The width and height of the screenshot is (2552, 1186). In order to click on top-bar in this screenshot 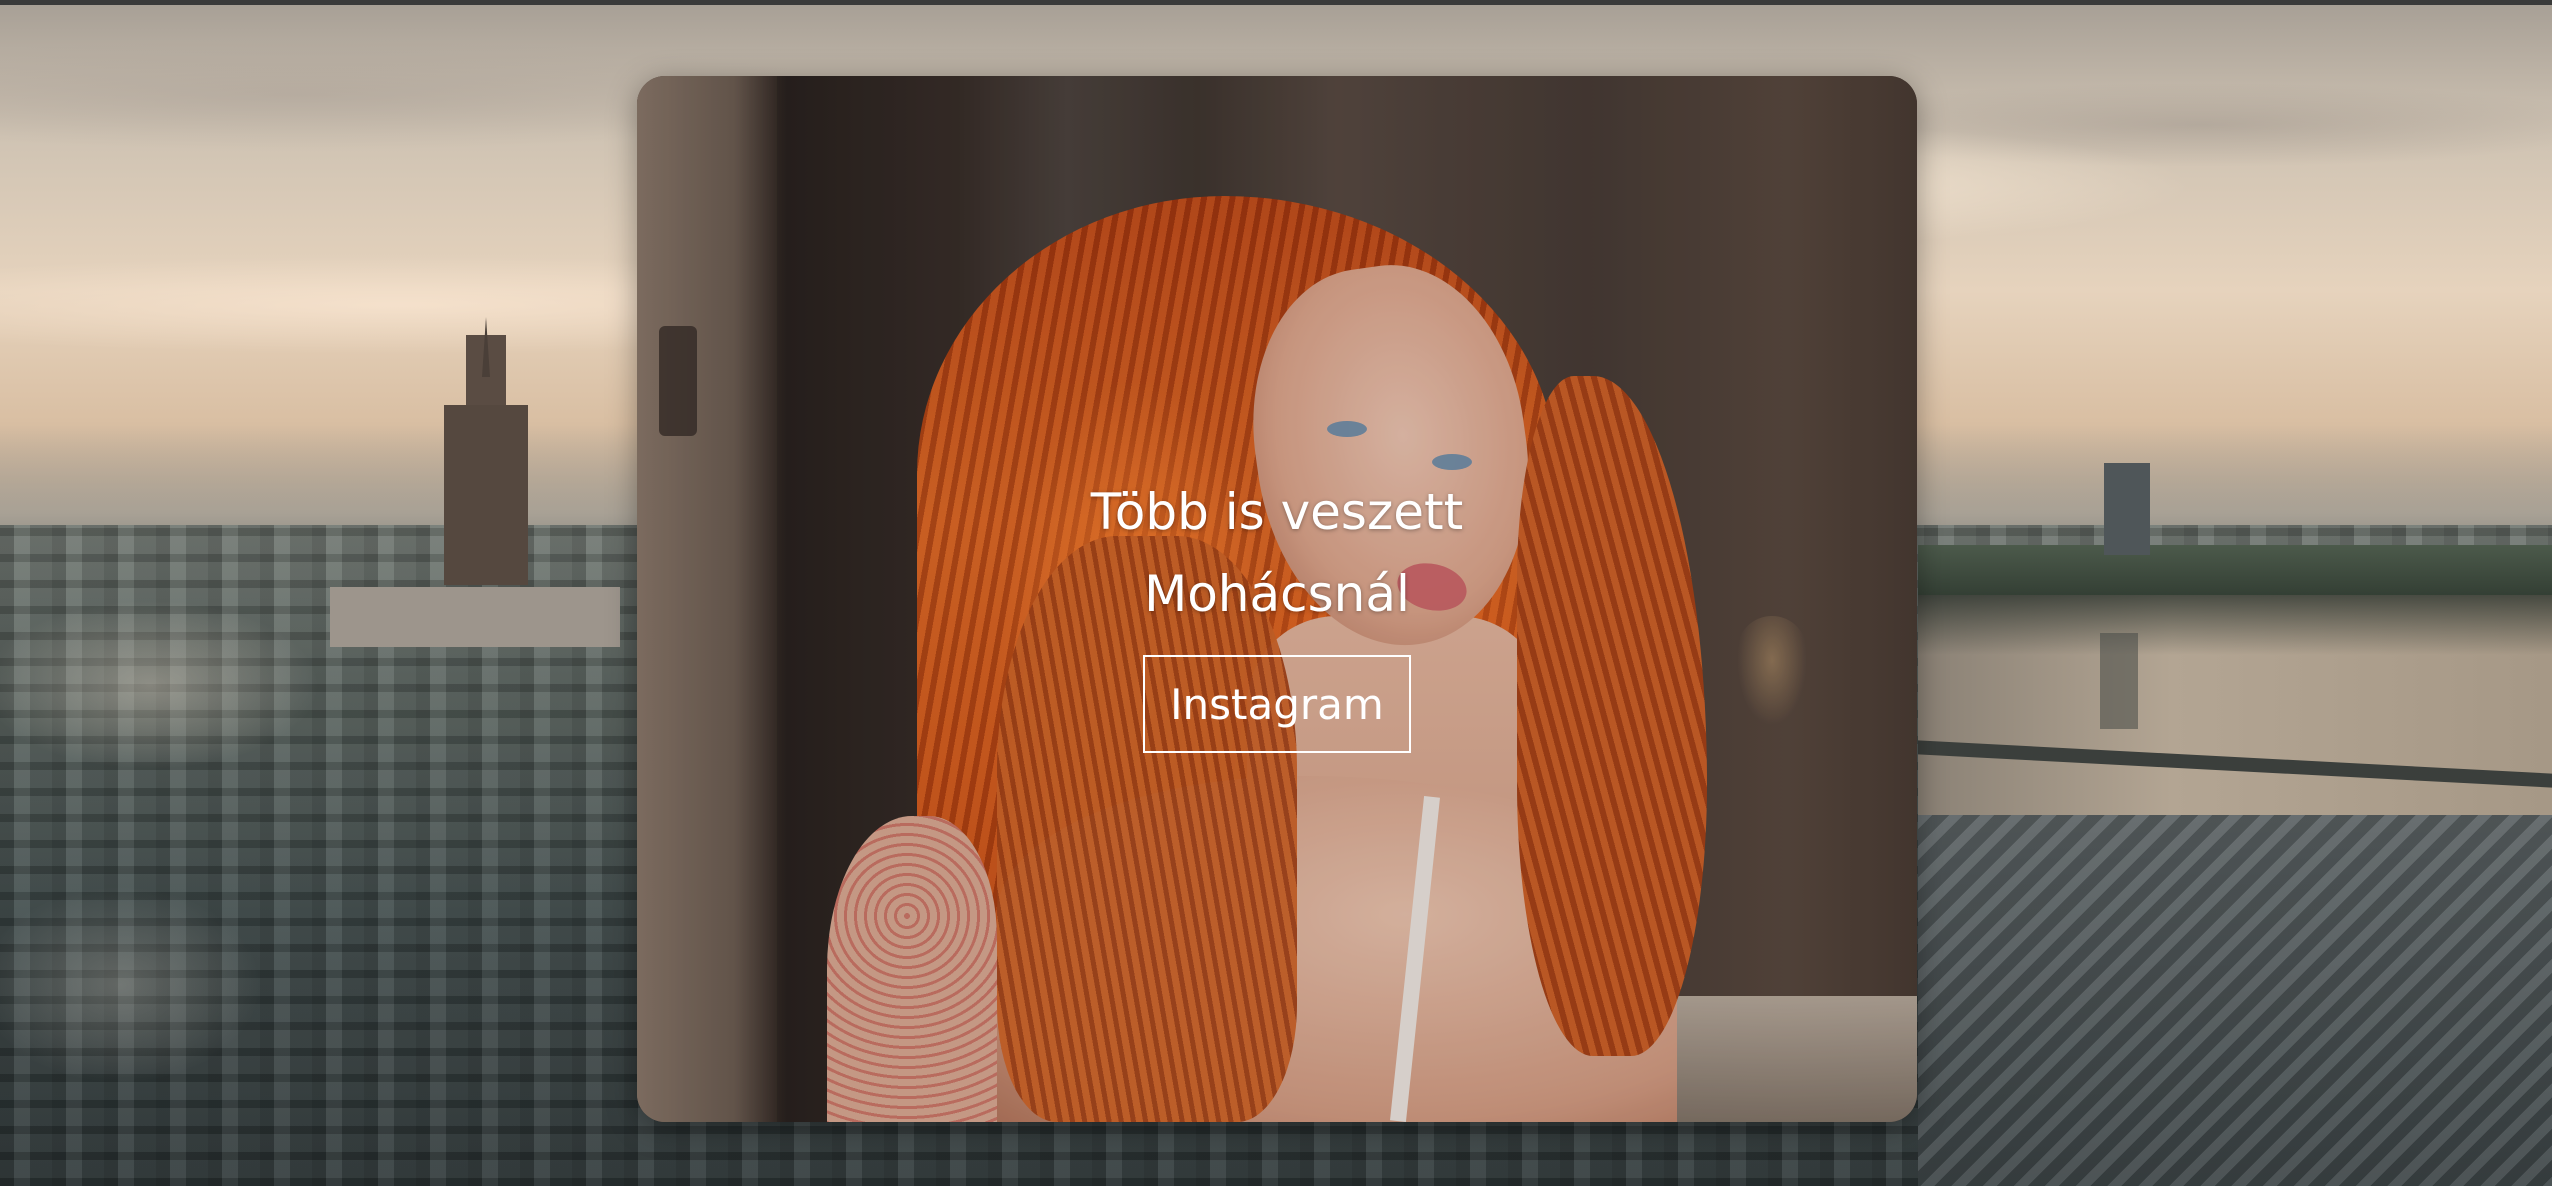, I will do `click(1276, 2)`.